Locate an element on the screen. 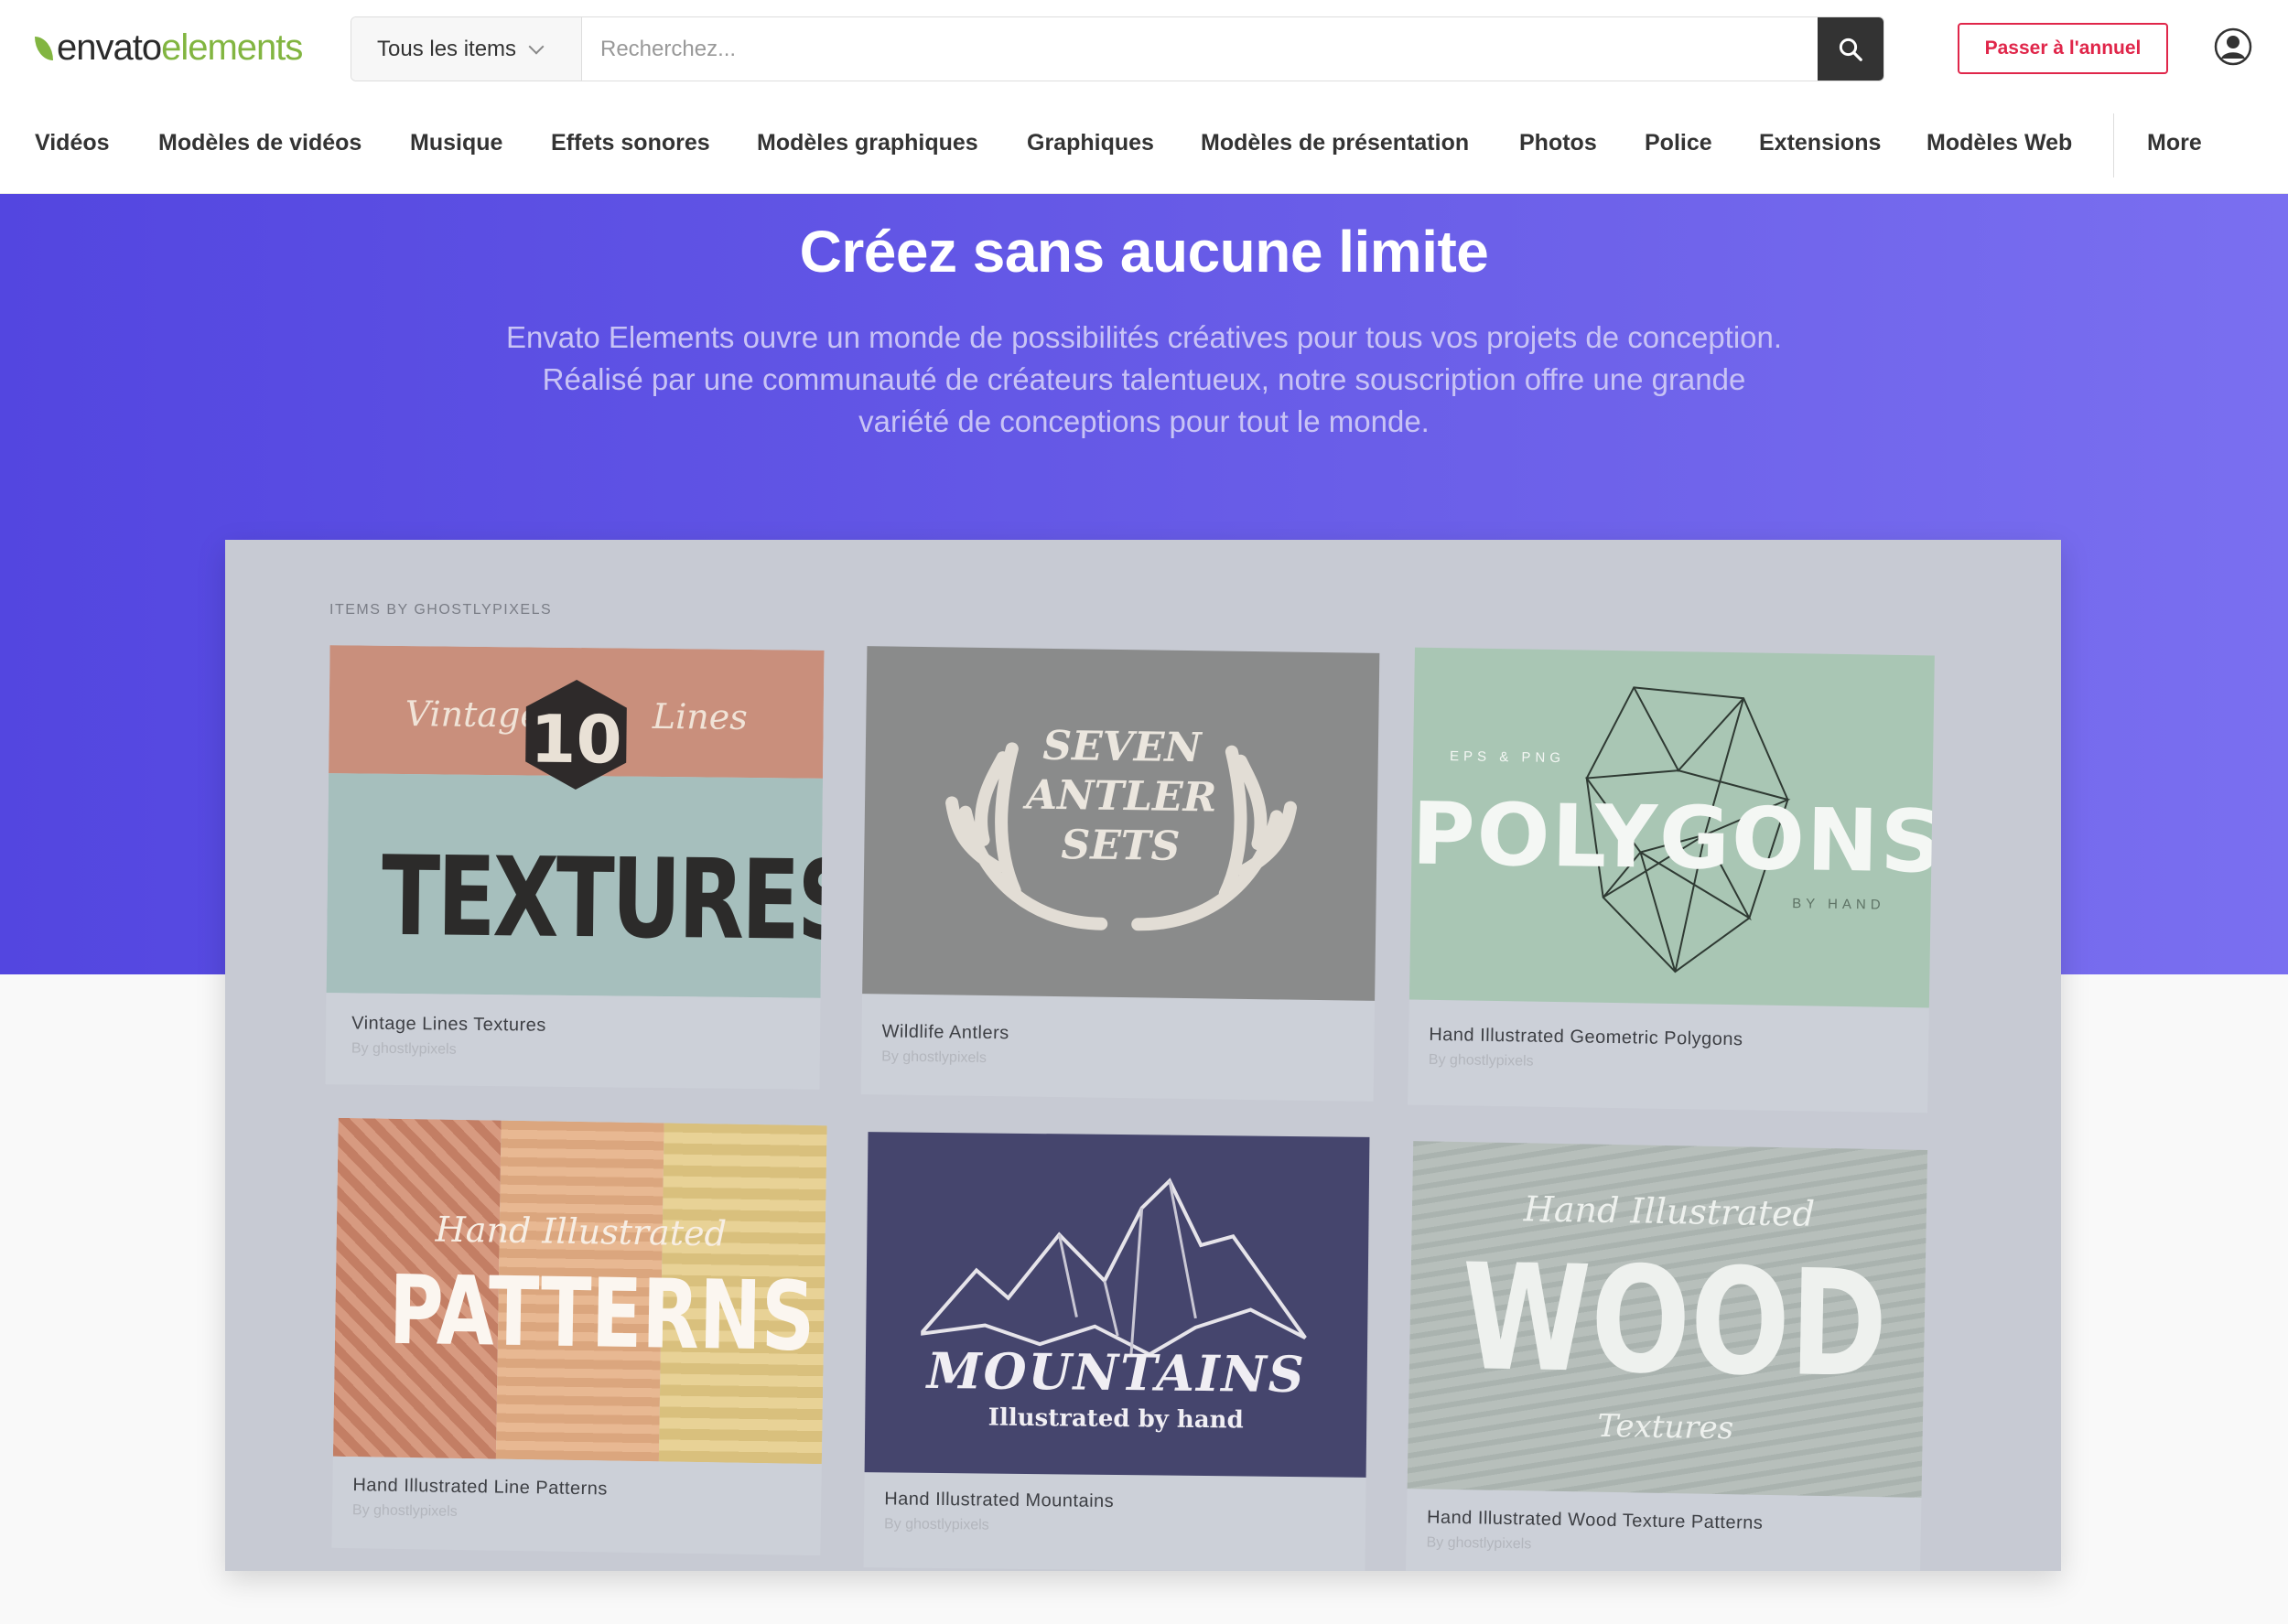 The height and width of the screenshot is (1624, 2288). item-title: Wildlife Antlers is located at coordinates (945, 1032).